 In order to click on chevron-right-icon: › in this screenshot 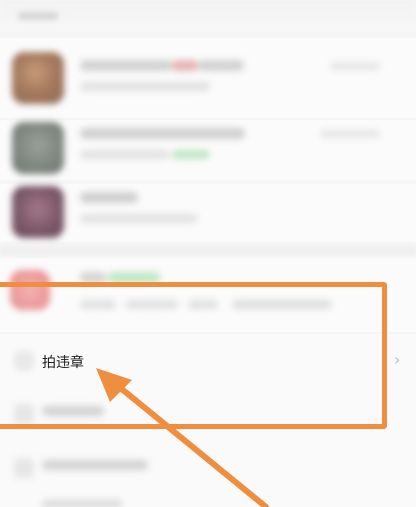, I will do `click(397, 359)`.